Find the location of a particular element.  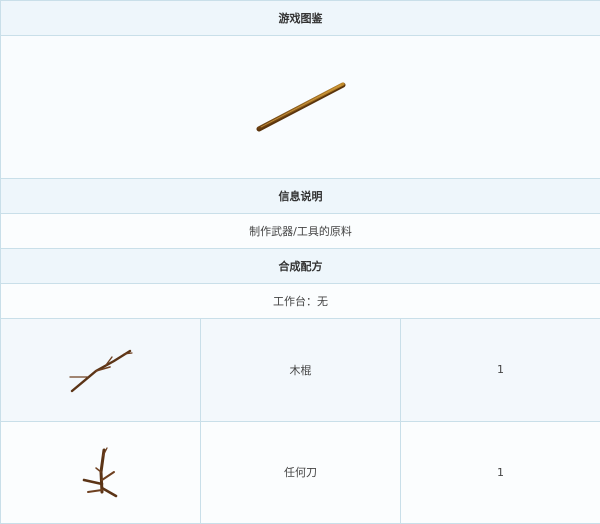

ingredient-name: 木棍 is located at coordinates (300, 370).